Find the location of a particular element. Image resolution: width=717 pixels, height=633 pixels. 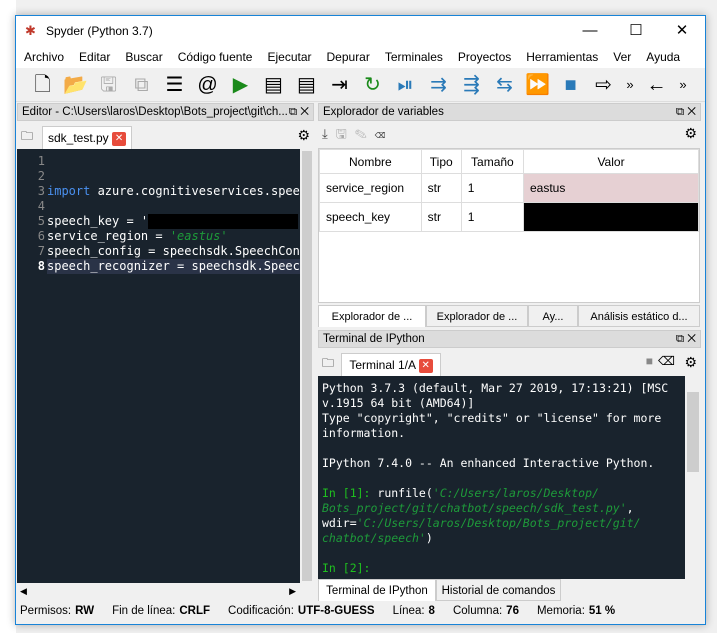

variable-row: speech_key str 1 is located at coordinates (509, 217).